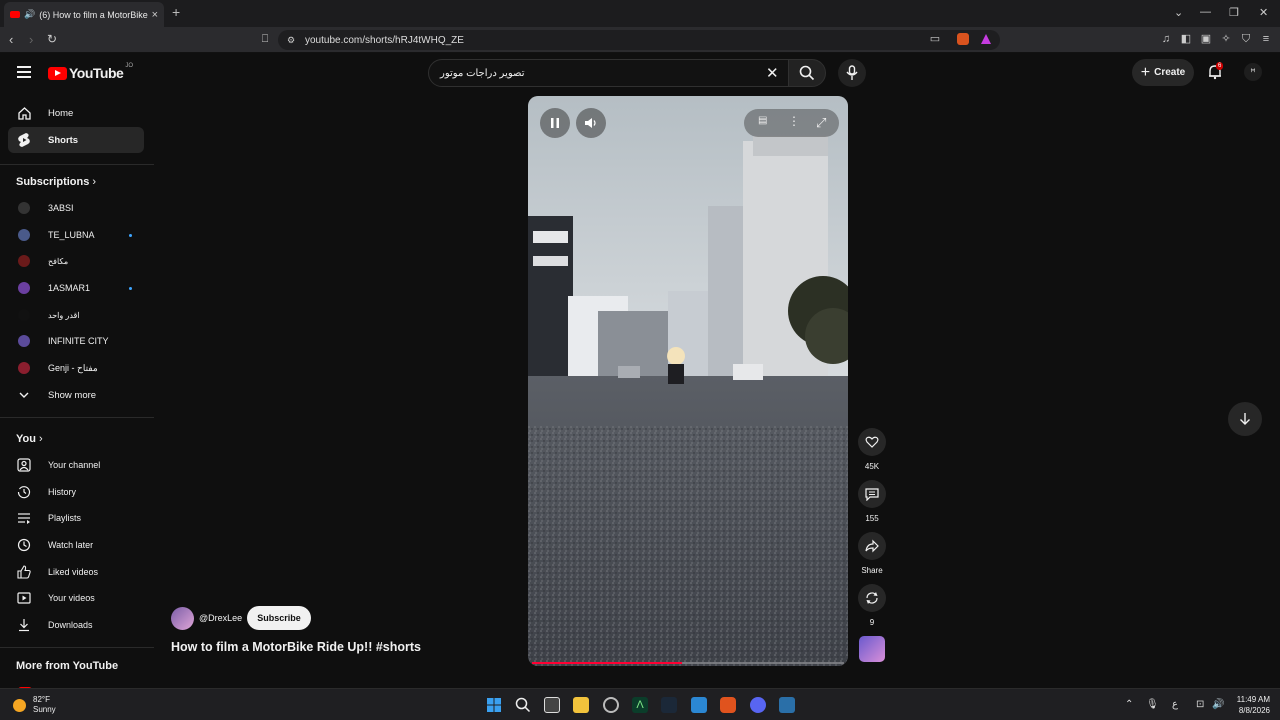  What do you see at coordinates (76, 465) in the screenshot?
I see `sidebar-item-your-channel: Your channel` at bounding box center [76, 465].